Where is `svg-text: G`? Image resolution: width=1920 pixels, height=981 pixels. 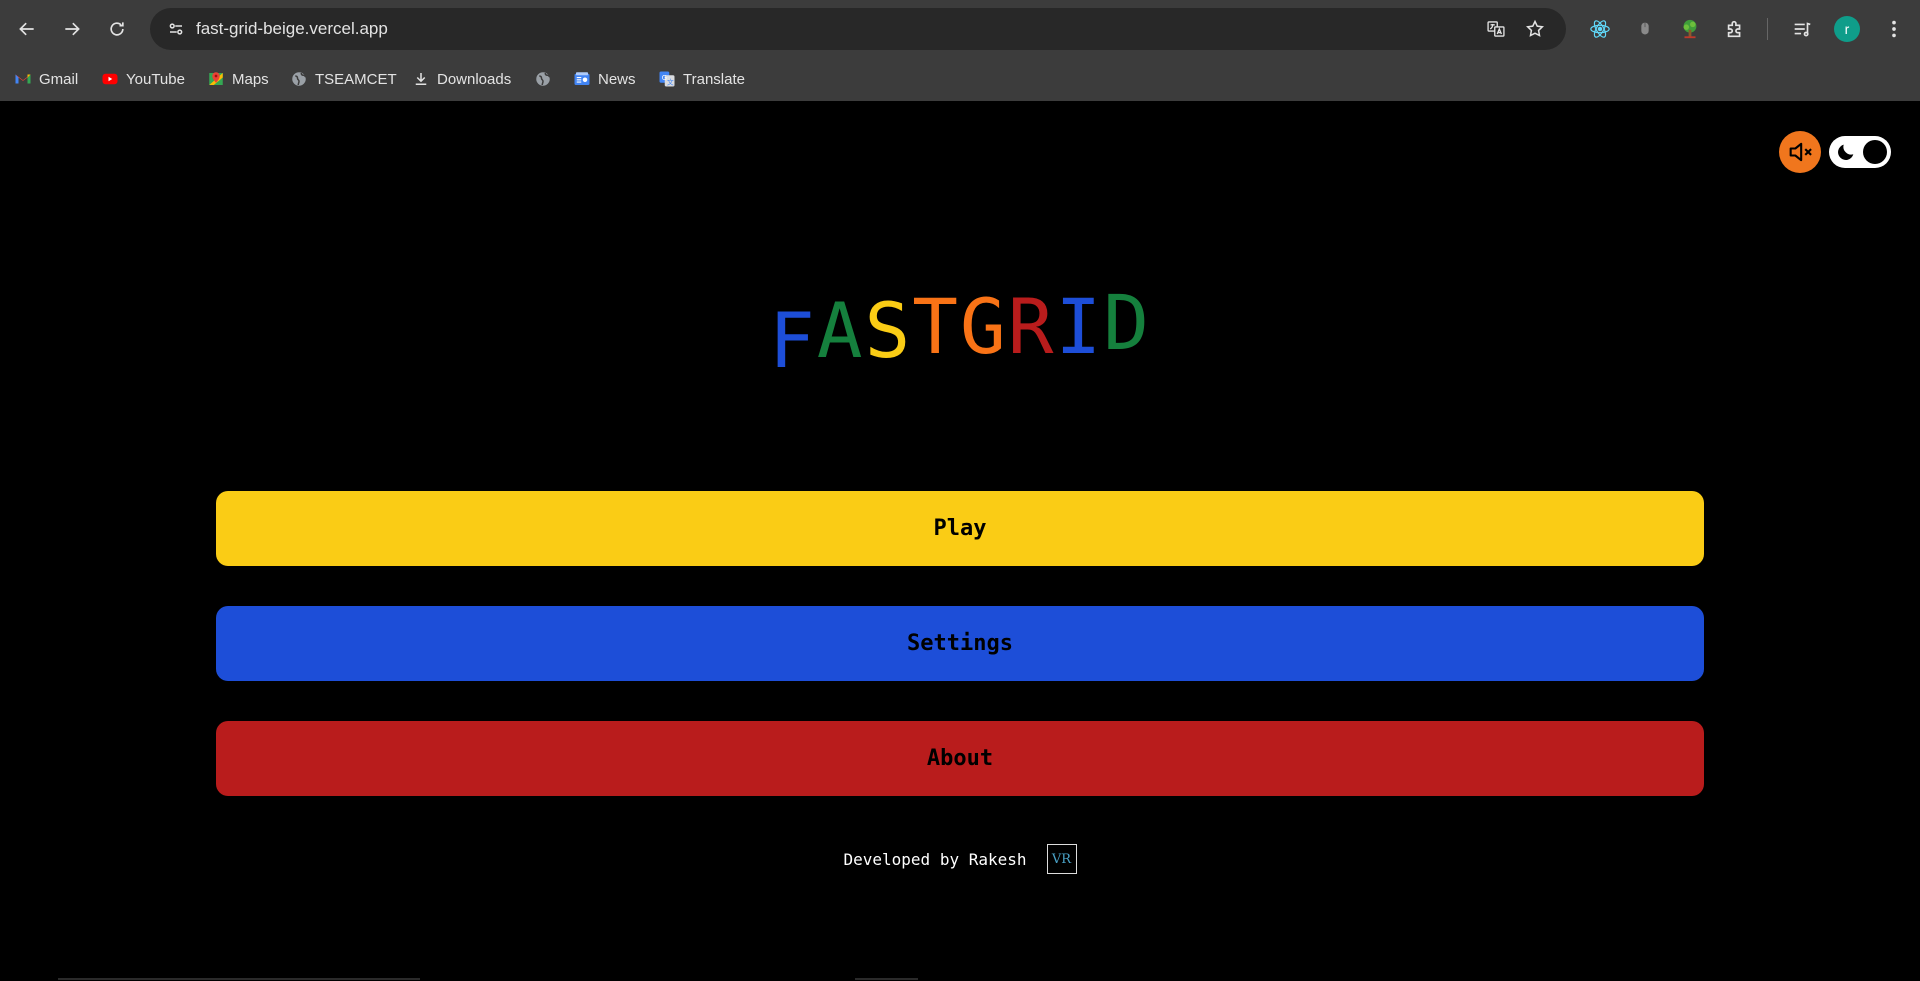
svg-text: G is located at coordinates (664, 78).